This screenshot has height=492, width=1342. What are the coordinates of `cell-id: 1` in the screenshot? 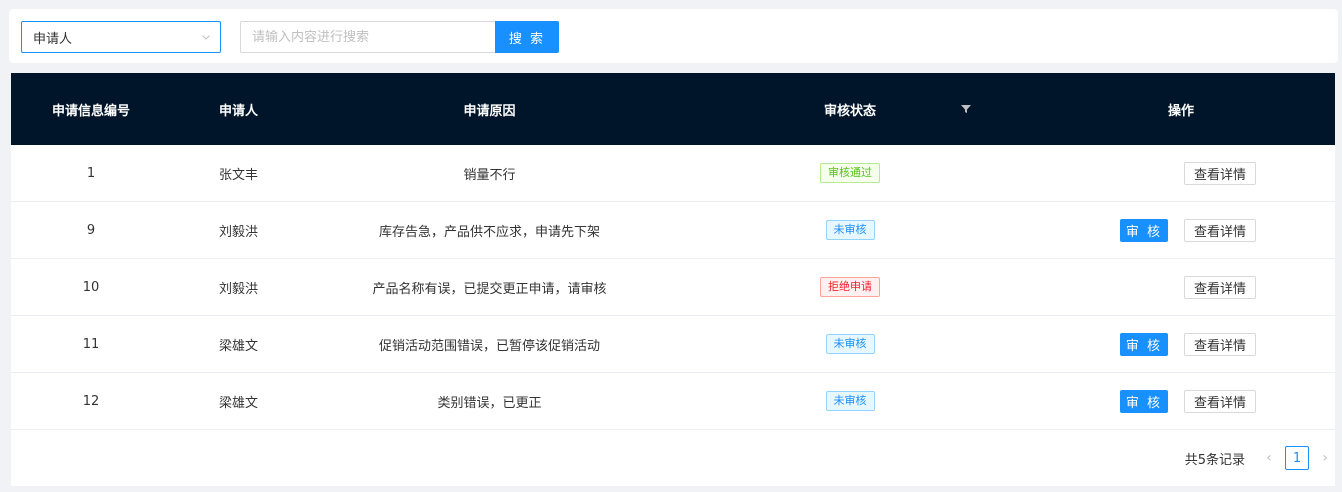 It's located at (91, 173).